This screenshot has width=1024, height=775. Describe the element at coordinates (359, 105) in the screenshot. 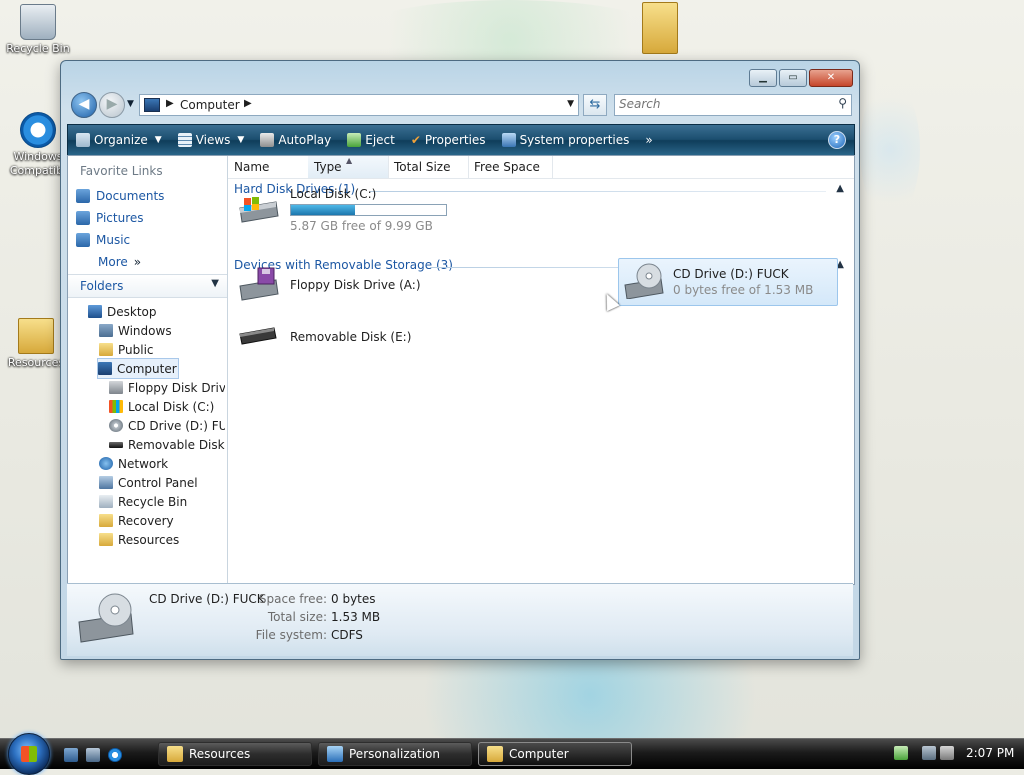

I see `address-bar: ▶ Computer ▶ ▼` at that location.